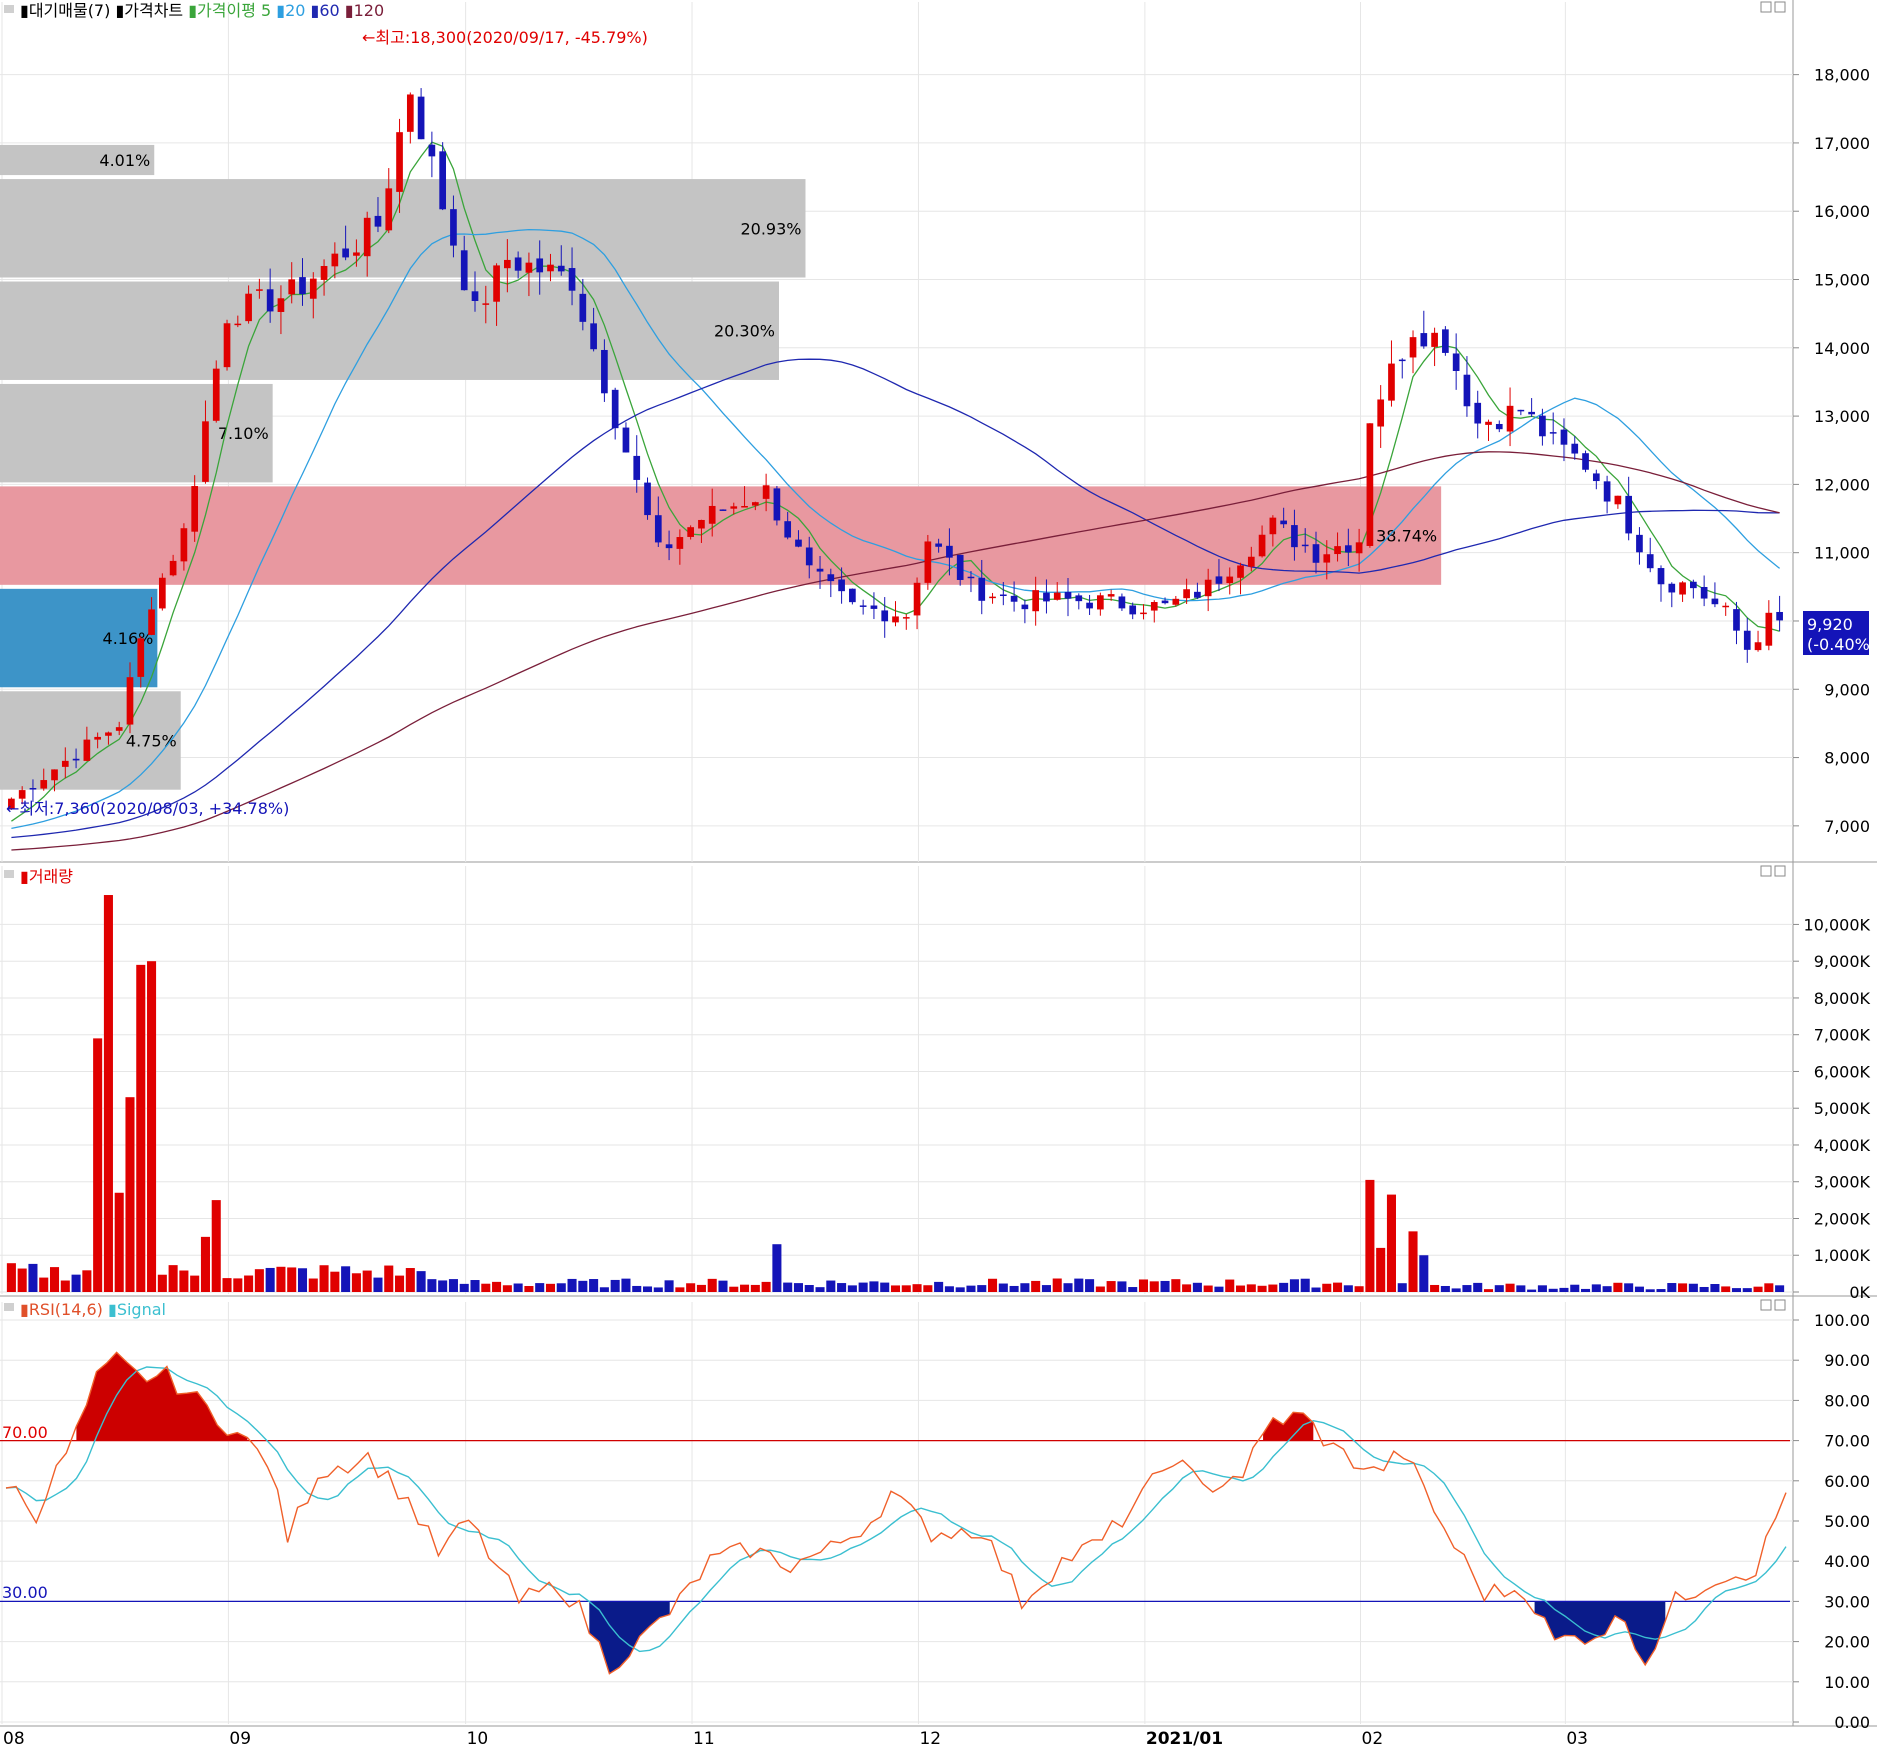  I want to click on volume-y-tick-label: 2,000K, so click(1842, 1218).